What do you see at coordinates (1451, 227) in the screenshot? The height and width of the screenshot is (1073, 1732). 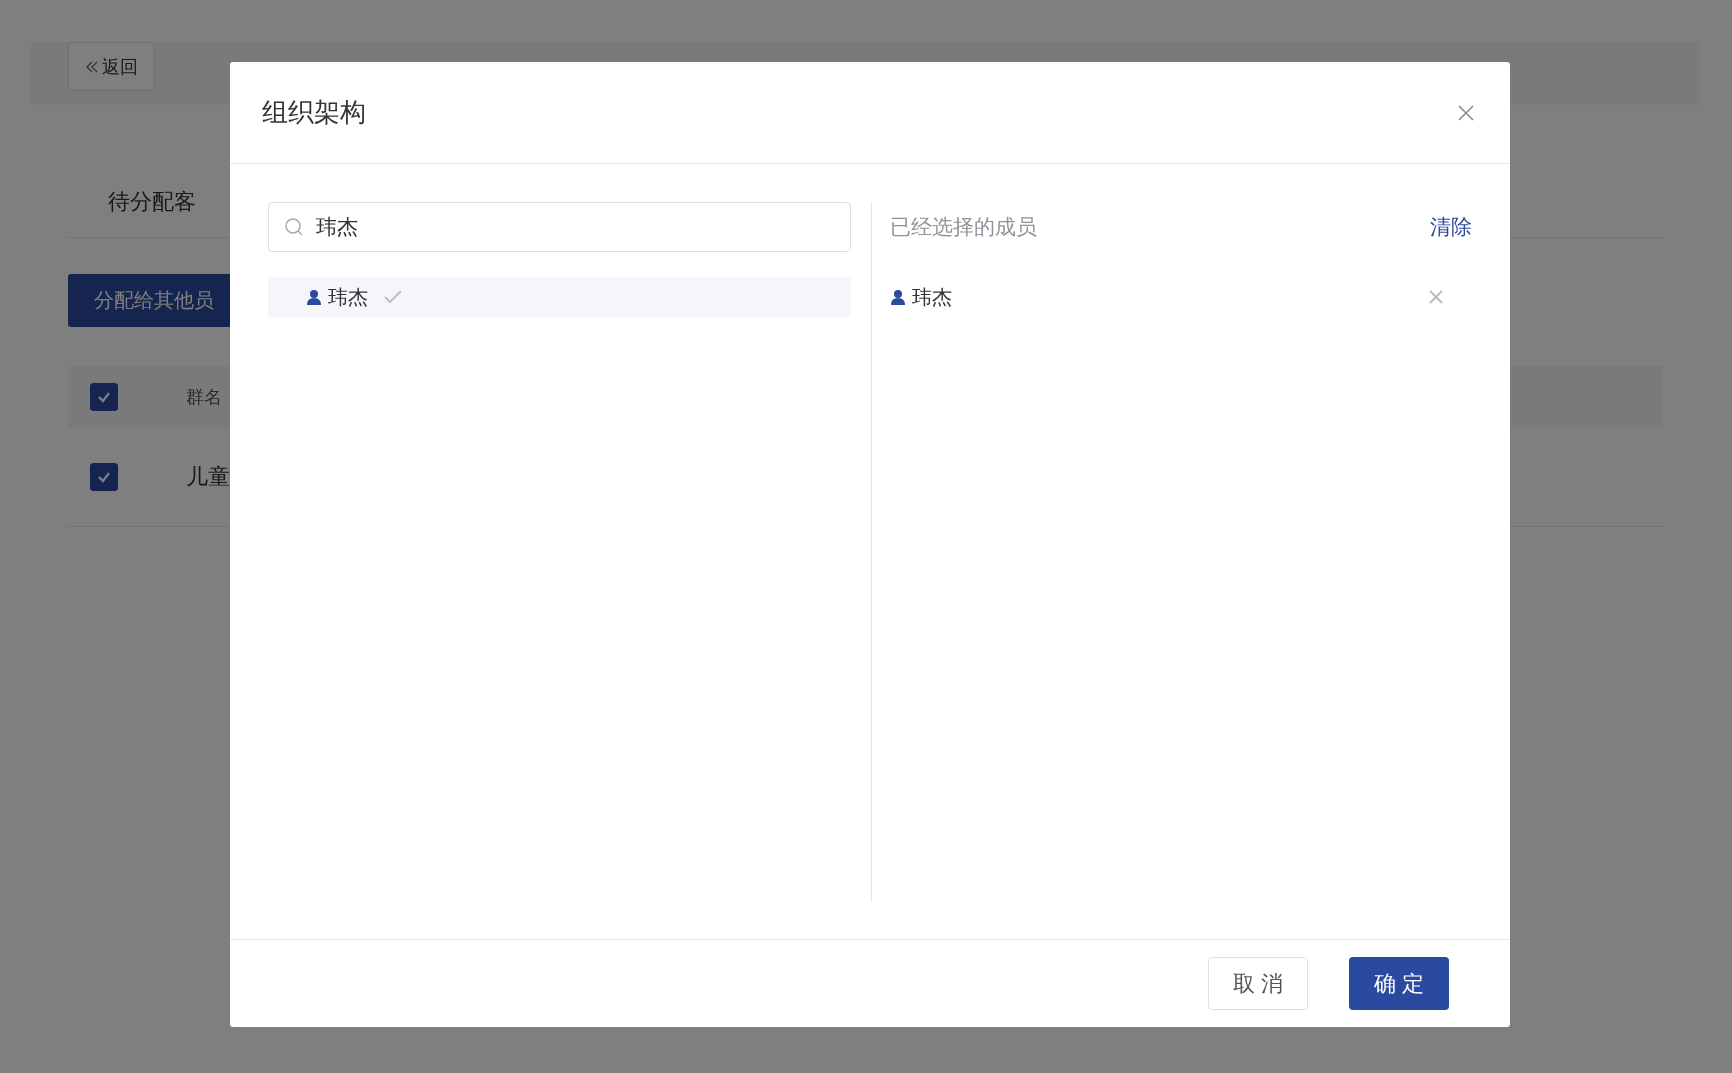 I see `clear-link: 清除` at bounding box center [1451, 227].